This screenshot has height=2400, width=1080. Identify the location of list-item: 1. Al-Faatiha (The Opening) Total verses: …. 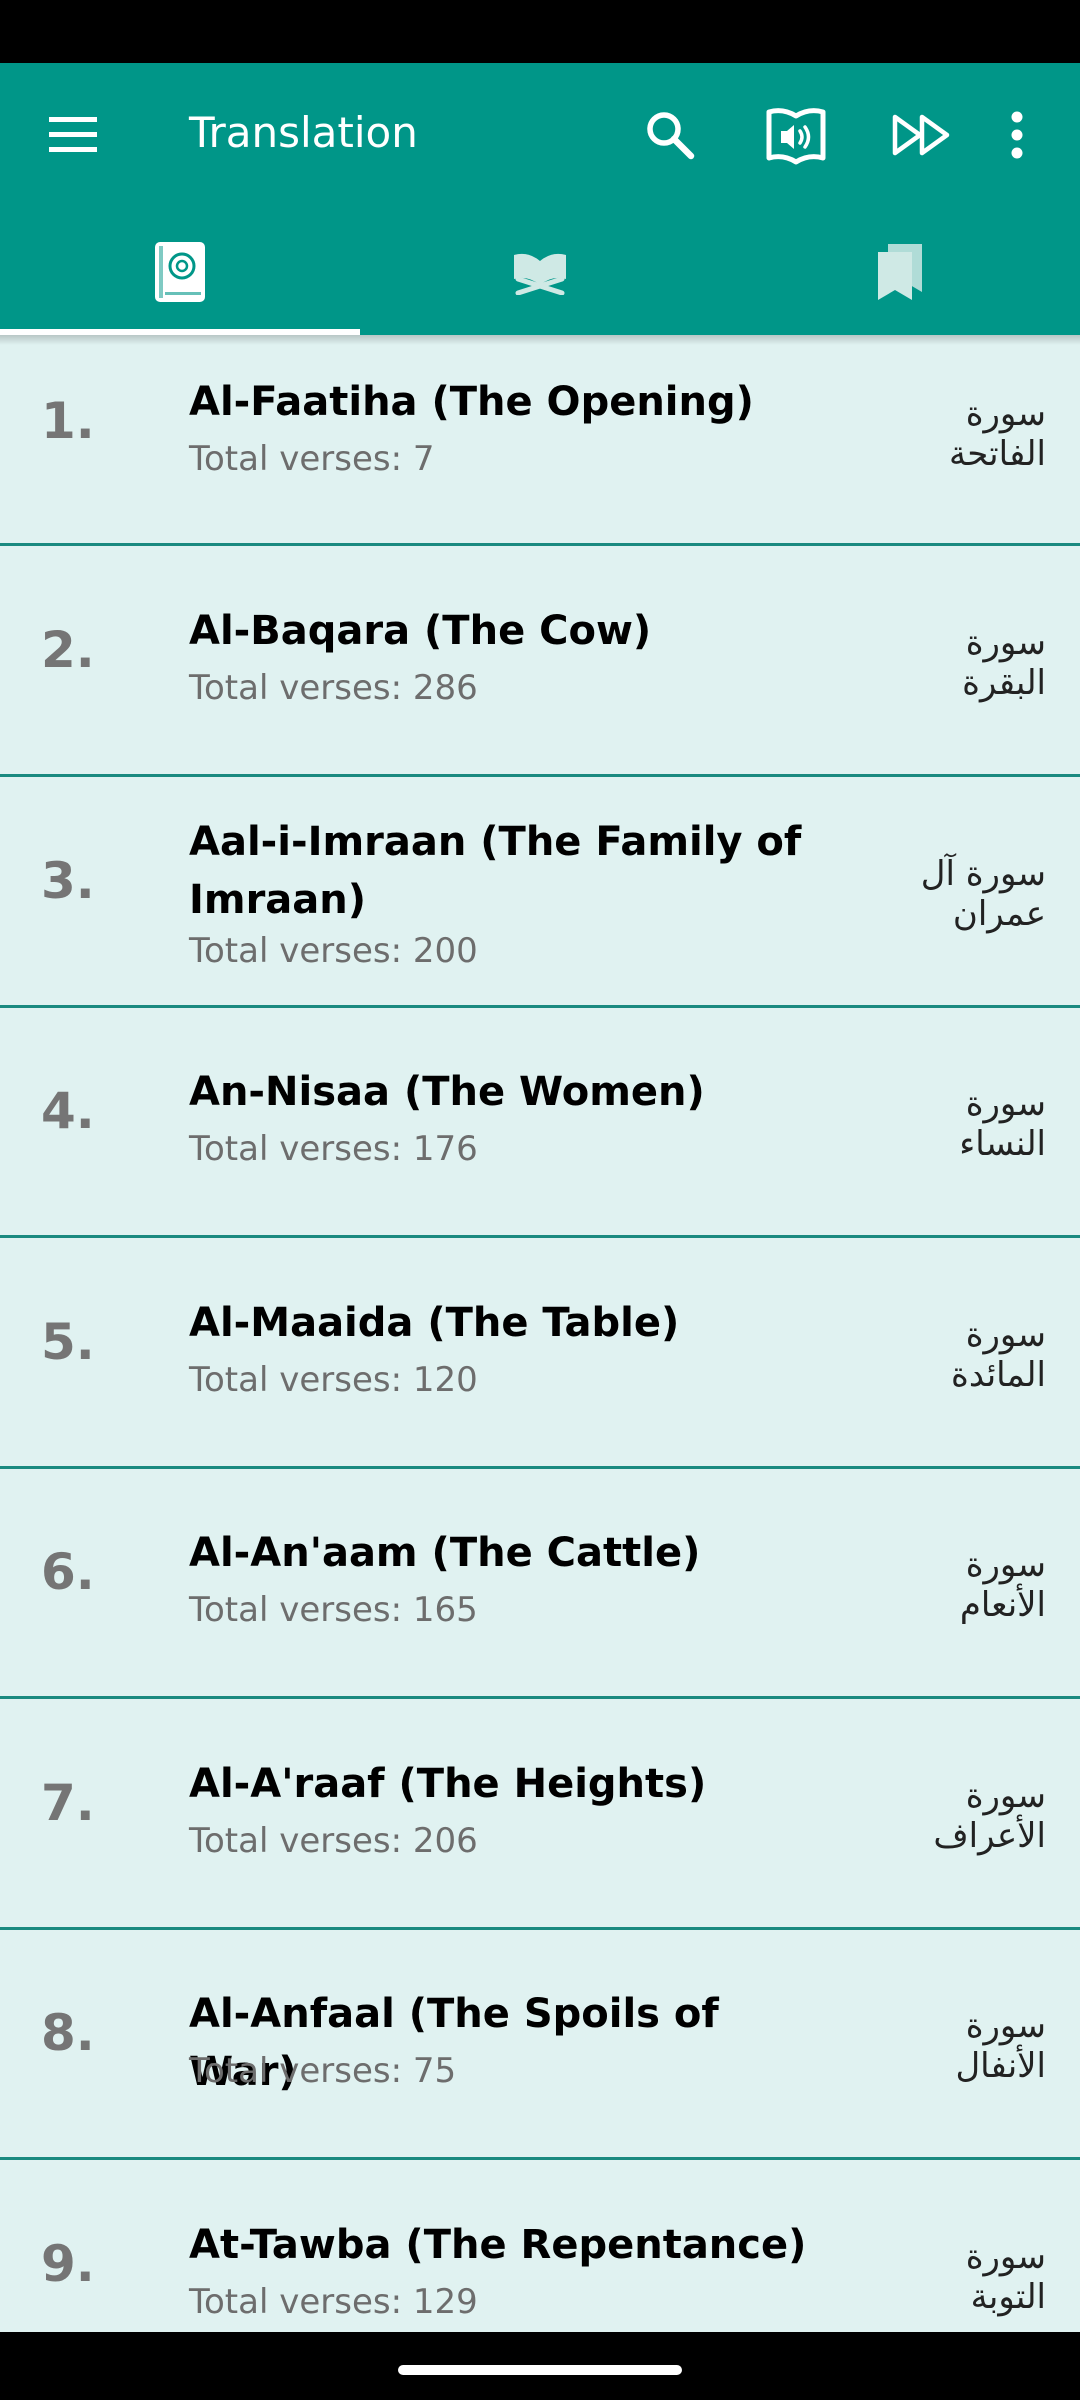
(540, 440).